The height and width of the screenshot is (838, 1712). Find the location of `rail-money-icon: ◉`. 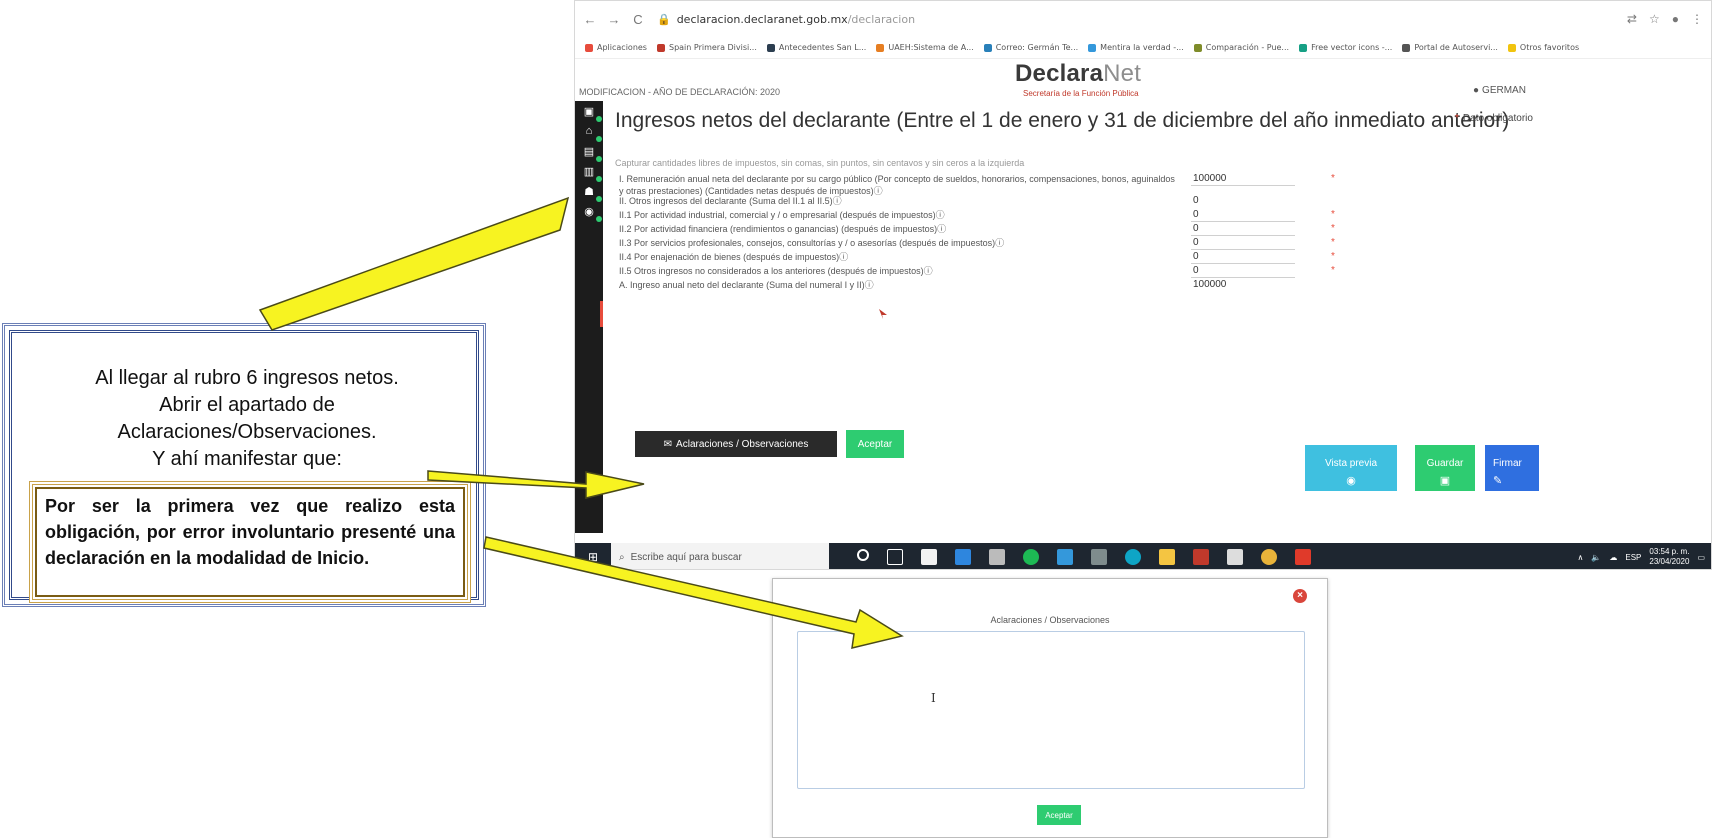

rail-money-icon: ◉ is located at coordinates (590, 213).